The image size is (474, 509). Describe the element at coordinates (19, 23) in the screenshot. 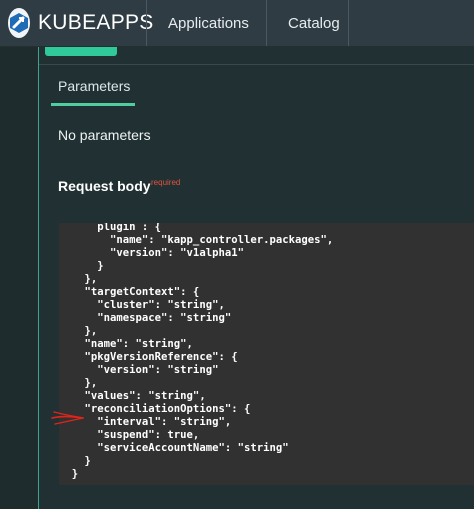

I see `kubeapps-logo-icon` at that location.